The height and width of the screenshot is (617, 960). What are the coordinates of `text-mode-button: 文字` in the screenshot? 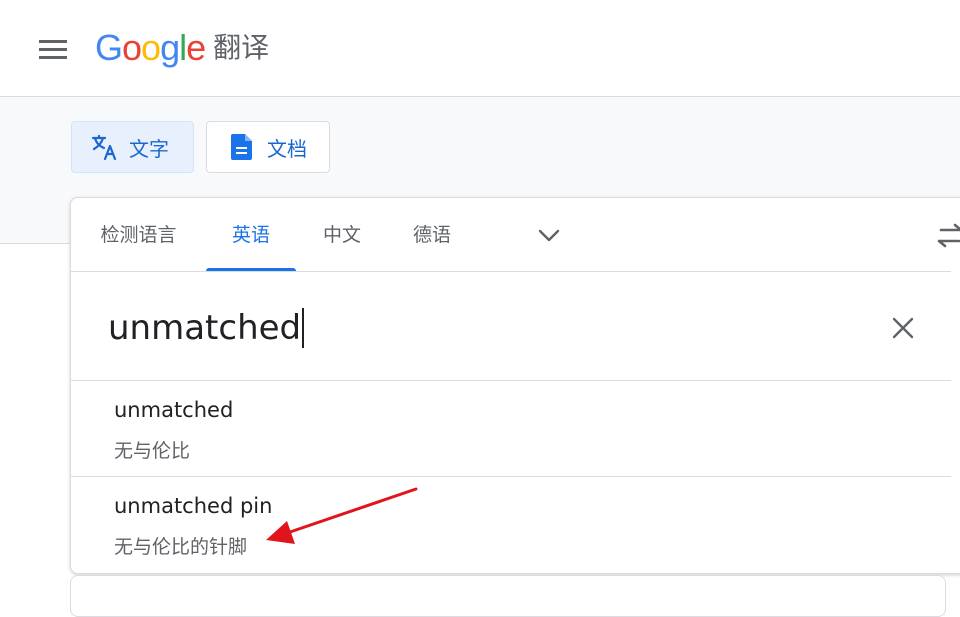 It's located at (132, 147).